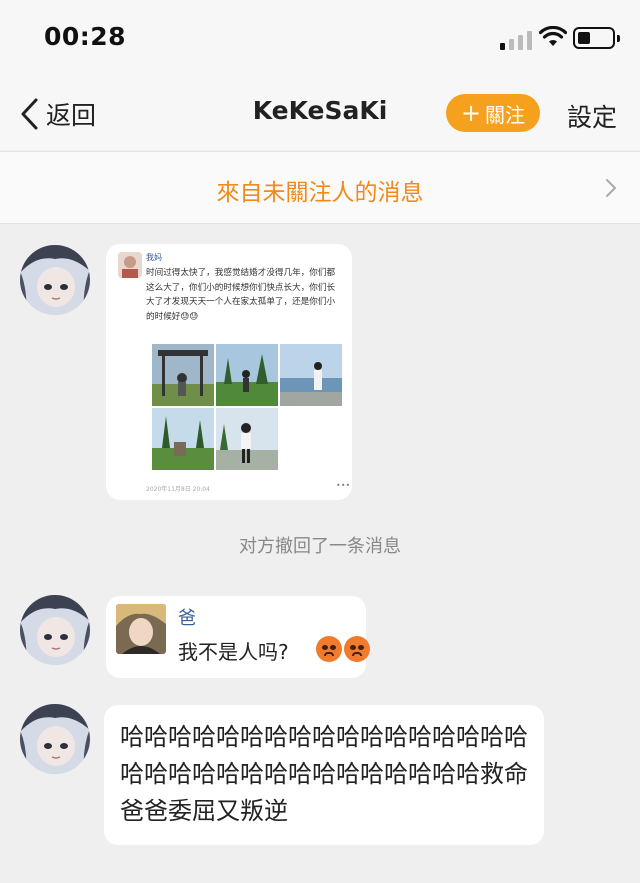 The width and height of the screenshot is (640, 883). I want to click on nav-bar: 返回 KeKeSaKi + 關注 設定, so click(320, 115).